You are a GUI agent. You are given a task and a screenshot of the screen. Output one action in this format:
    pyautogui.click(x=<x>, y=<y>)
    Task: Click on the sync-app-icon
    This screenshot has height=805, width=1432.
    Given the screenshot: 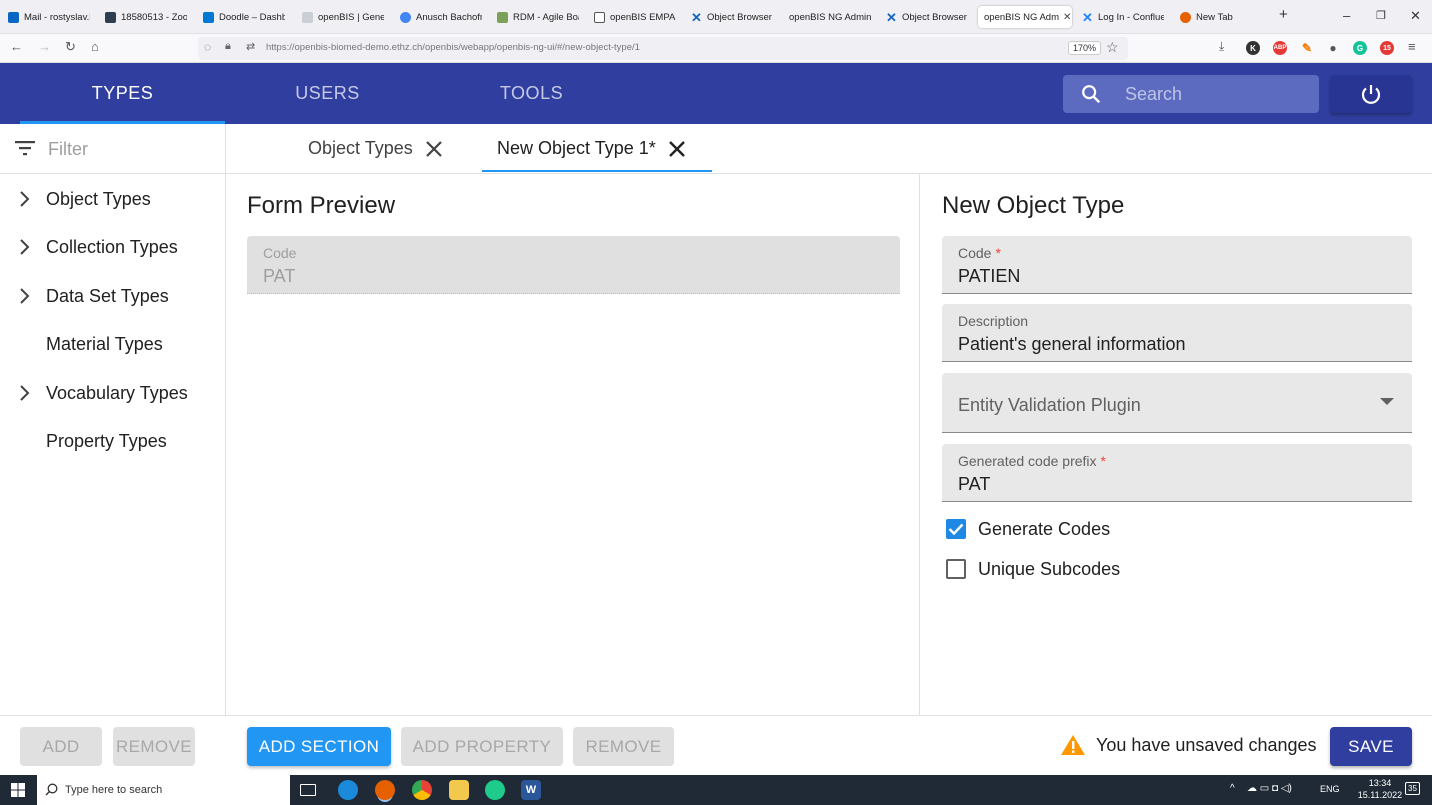 What is the action you would take?
    pyautogui.click(x=495, y=790)
    